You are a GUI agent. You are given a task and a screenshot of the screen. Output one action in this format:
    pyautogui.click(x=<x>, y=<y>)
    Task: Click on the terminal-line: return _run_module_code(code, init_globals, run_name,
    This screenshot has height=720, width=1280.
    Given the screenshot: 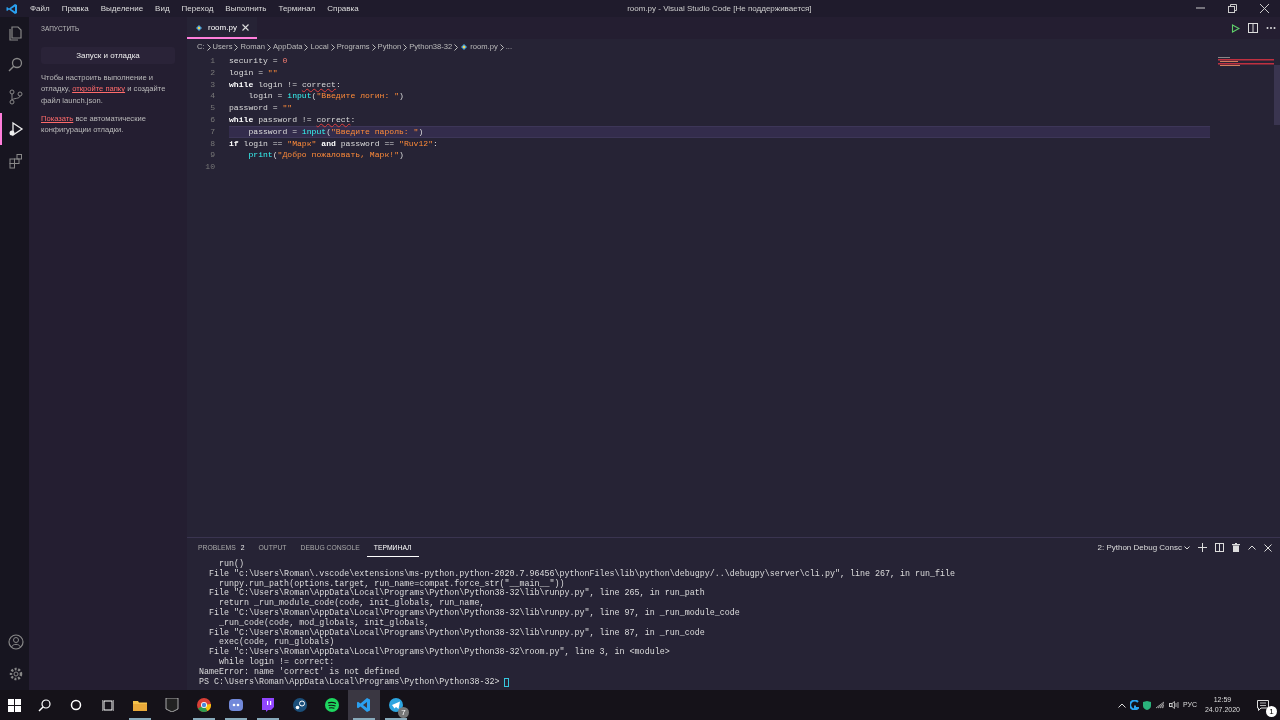 What is the action you would take?
    pyautogui.click(x=352, y=604)
    